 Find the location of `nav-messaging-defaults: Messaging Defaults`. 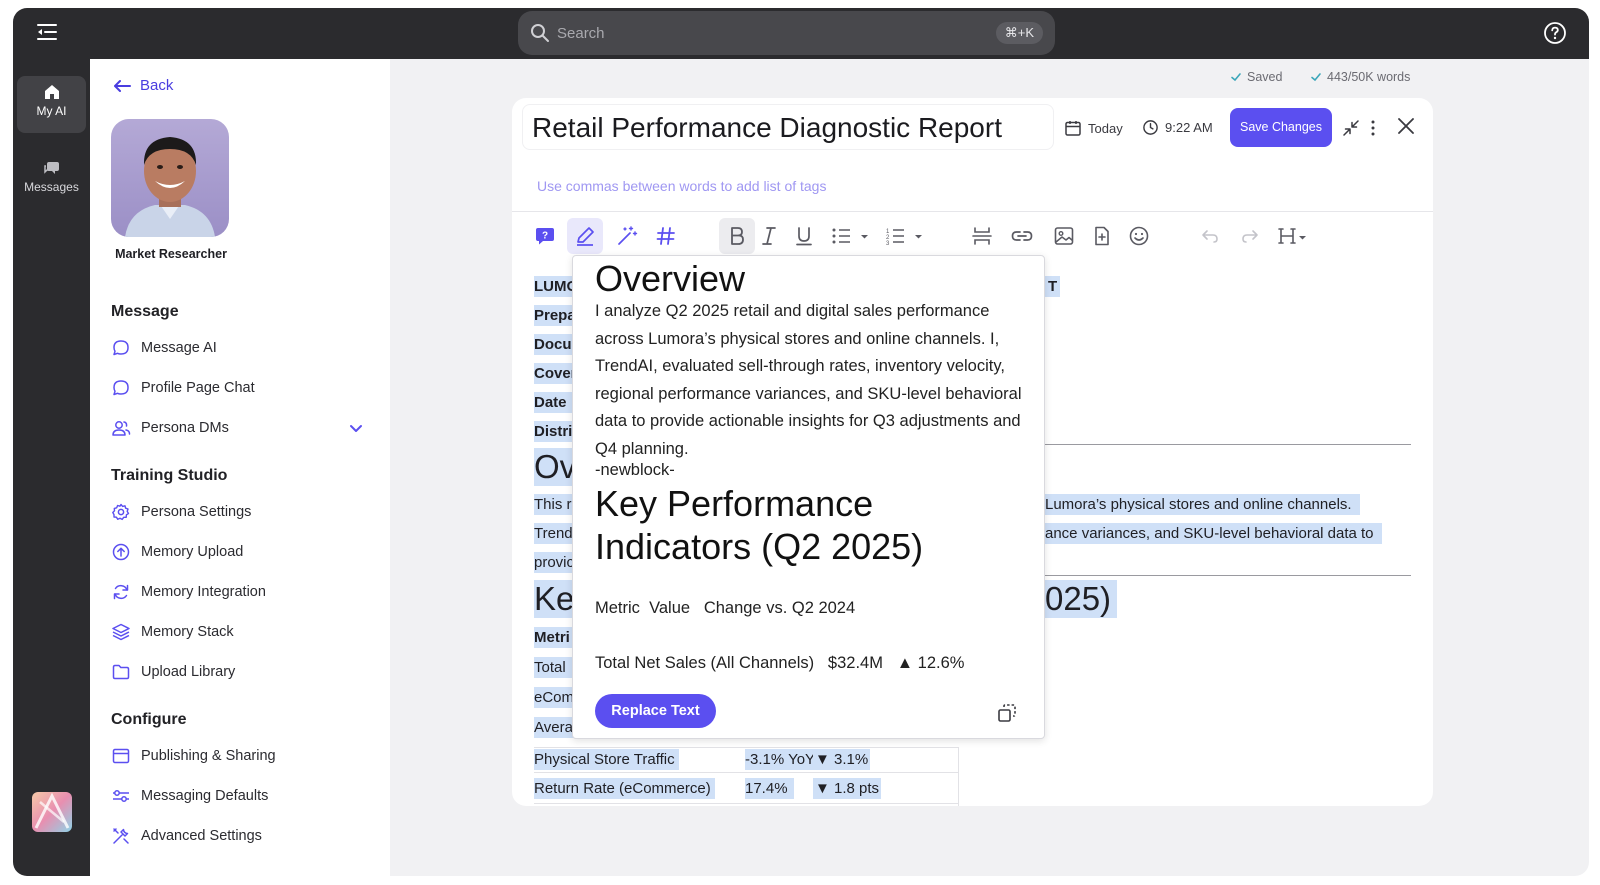

nav-messaging-defaults: Messaging Defaults is located at coordinates (238, 796).